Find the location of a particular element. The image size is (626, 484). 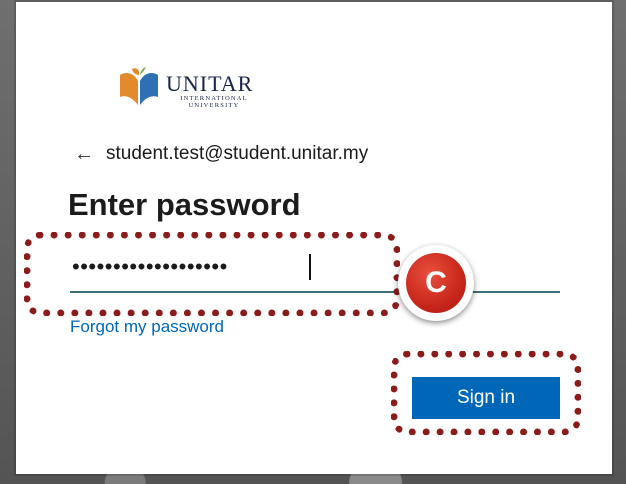

unitar-logo: UNITAR INTERNATIONAL UNIVERSITY is located at coordinates (191, 88).